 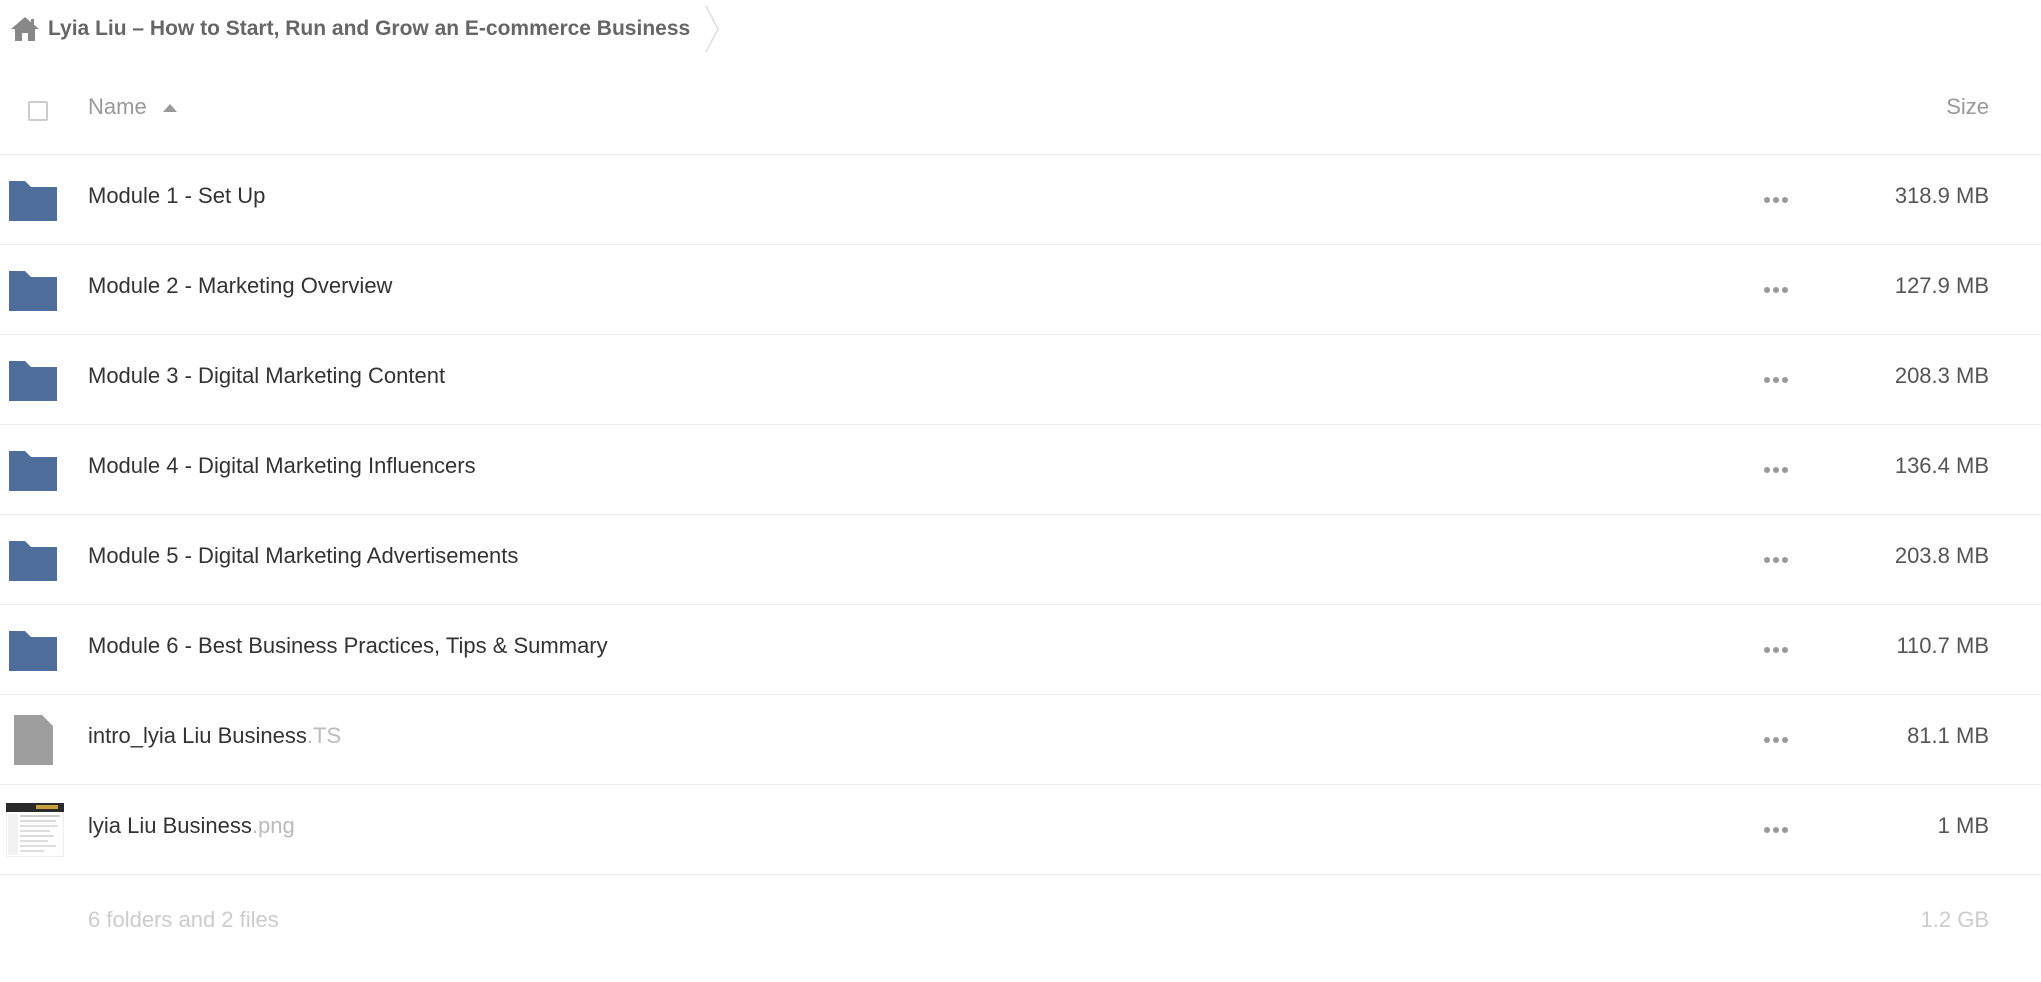 I want to click on item-name: Module 3 - Digital Marketing Content, so click(x=266, y=376).